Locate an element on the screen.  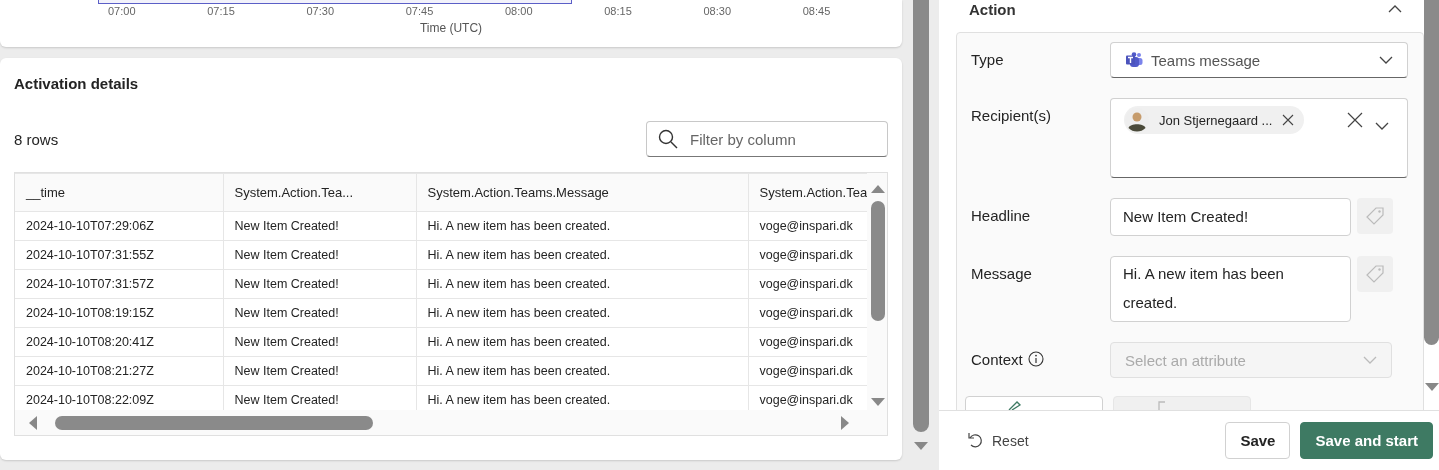
axis-tick-label: 07:15 is located at coordinates (221, 11).